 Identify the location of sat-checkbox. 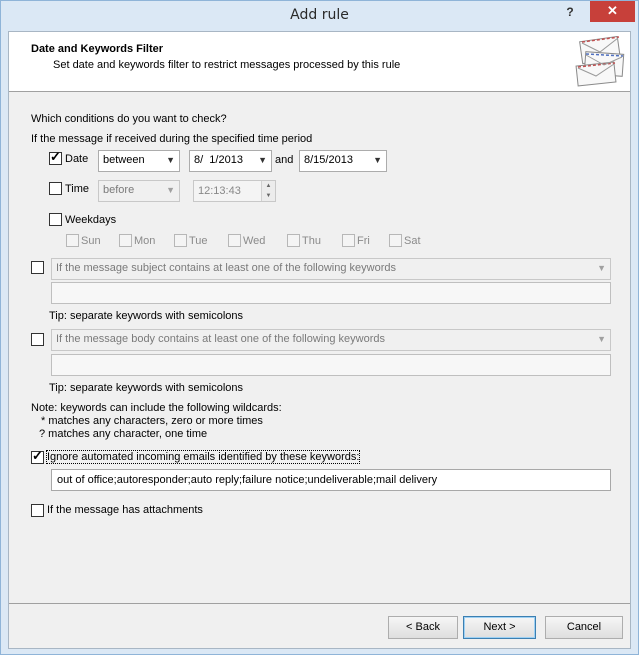
(395, 240).